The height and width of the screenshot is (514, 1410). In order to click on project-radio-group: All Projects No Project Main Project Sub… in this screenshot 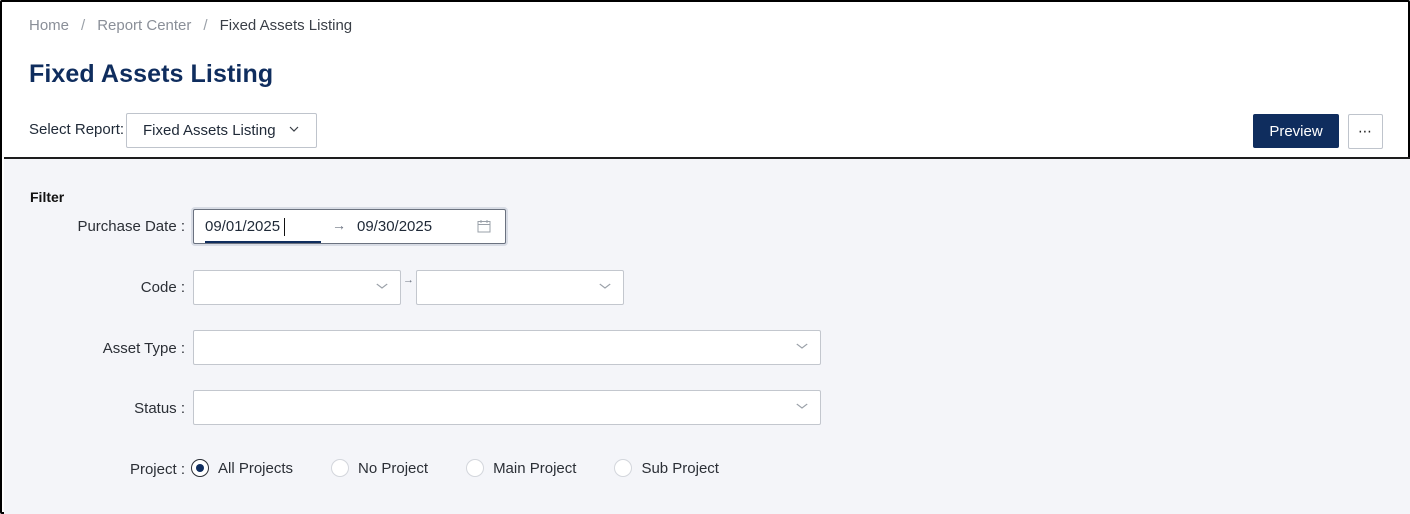, I will do `click(474, 468)`.